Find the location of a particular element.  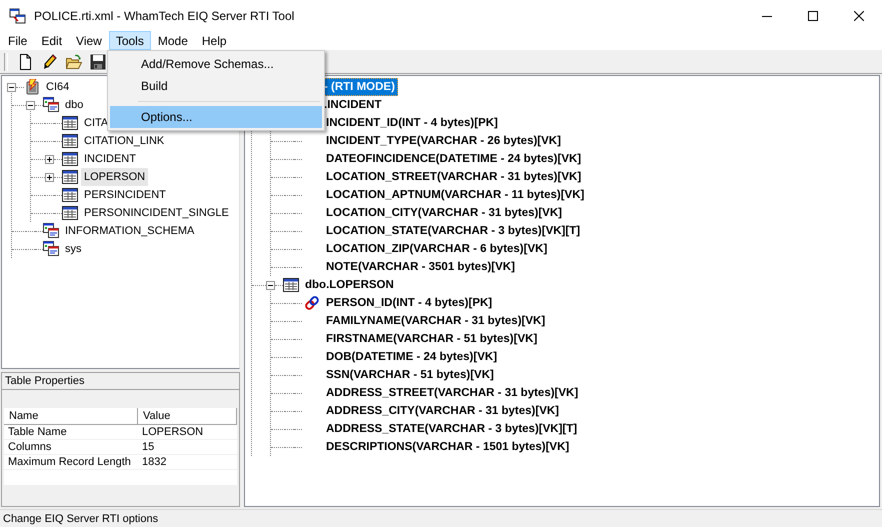

tree-item: PERSINCIDENT is located at coordinates (125, 195).